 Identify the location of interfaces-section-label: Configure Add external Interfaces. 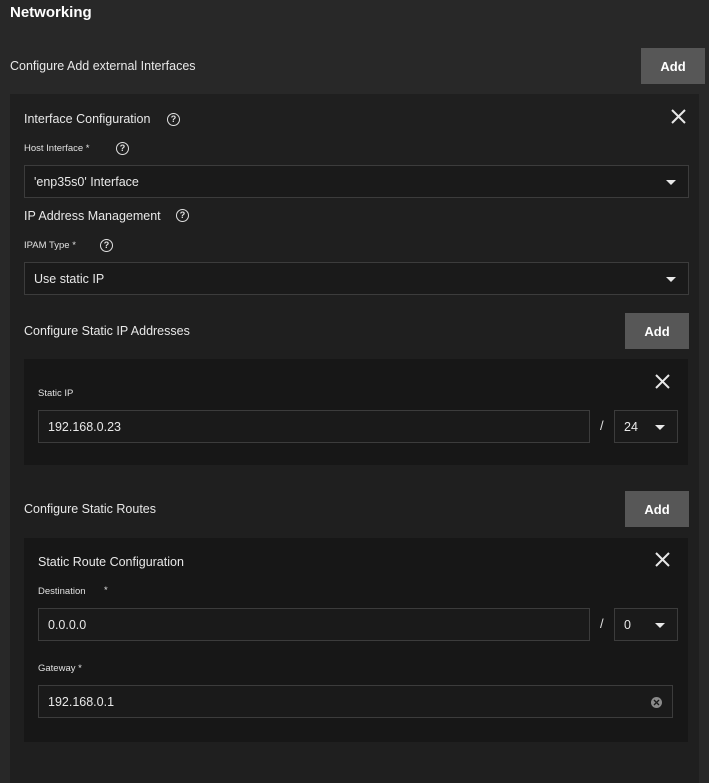
(103, 66).